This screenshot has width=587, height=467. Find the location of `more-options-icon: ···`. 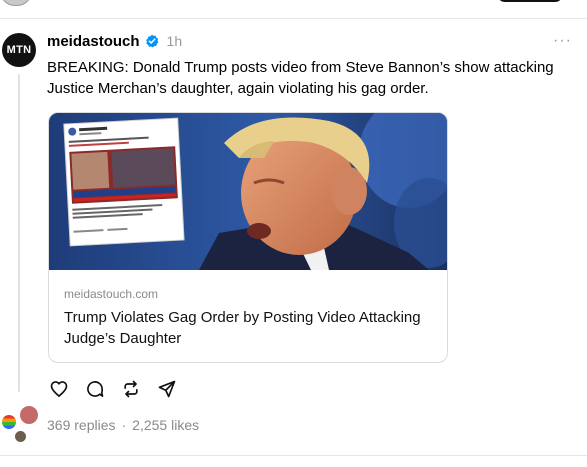

more-options-icon: ··· is located at coordinates (562, 41).